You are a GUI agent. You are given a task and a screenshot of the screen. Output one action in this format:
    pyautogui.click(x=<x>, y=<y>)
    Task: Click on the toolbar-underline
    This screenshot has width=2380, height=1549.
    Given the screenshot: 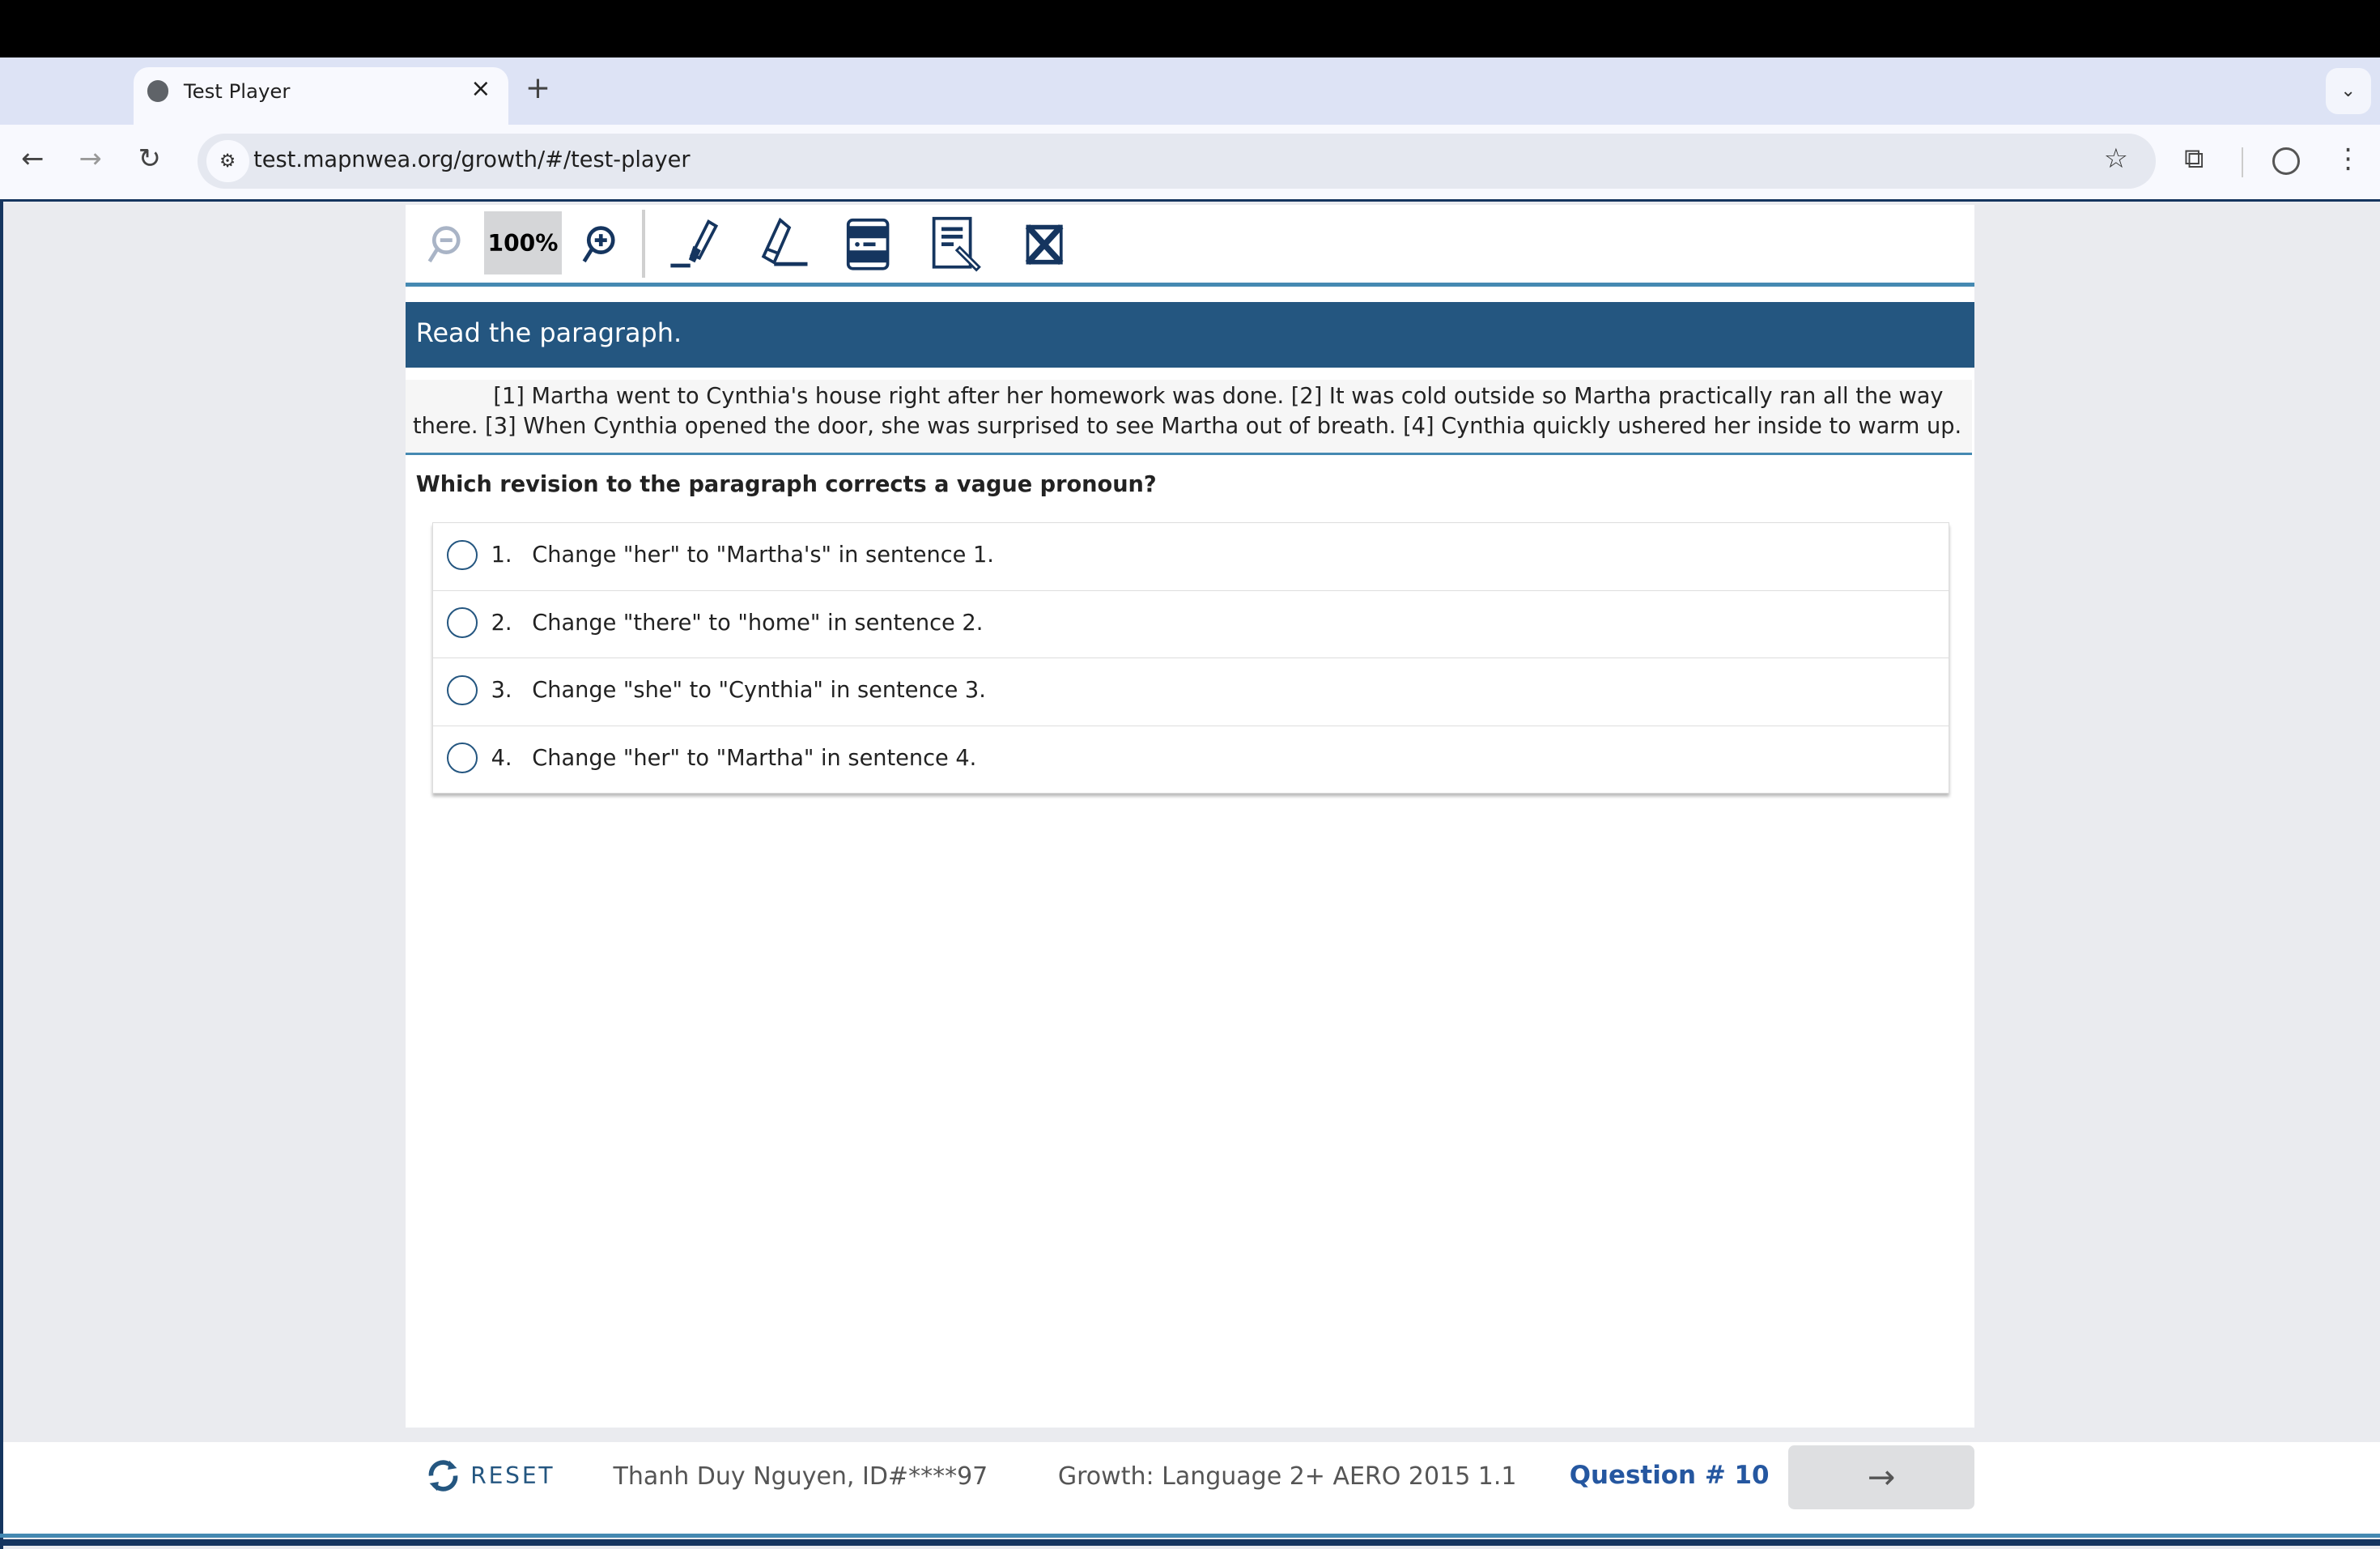 What is the action you would take?
    pyautogui.click(x=1190, y=284)
    